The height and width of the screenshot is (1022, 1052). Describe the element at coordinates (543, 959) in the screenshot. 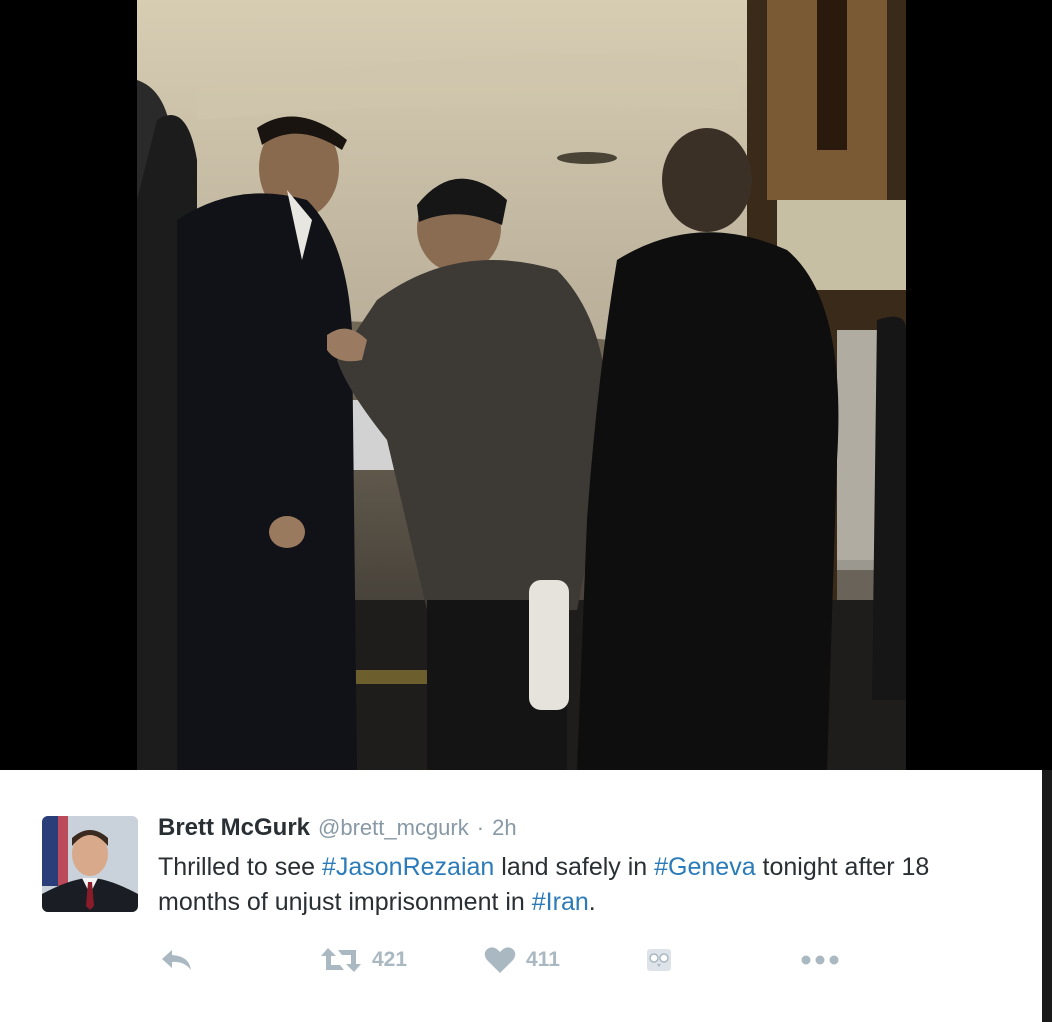

I see `like-count: 411` at that location.